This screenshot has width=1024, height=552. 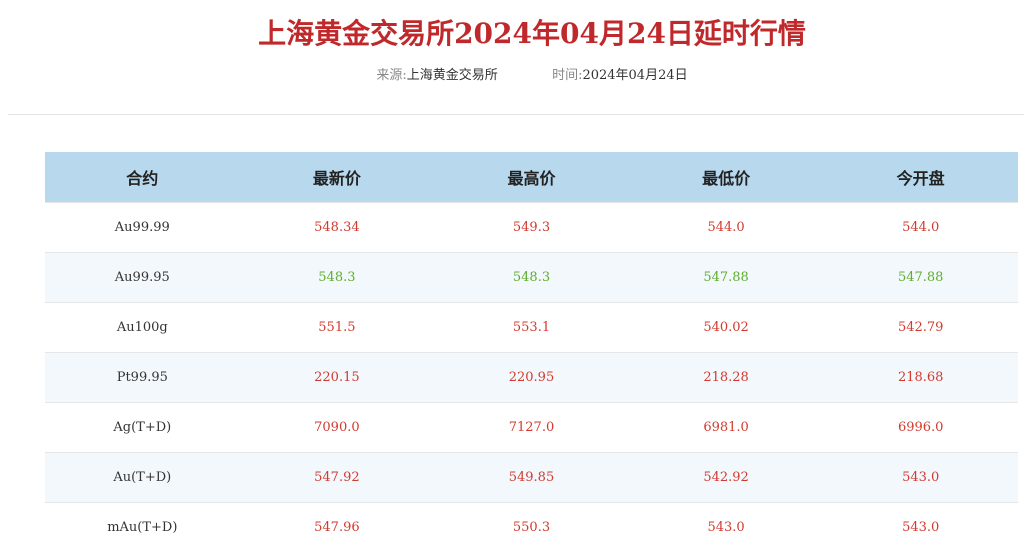 I want to click on cell-latest: 548.3, so click(x=337, y=277).